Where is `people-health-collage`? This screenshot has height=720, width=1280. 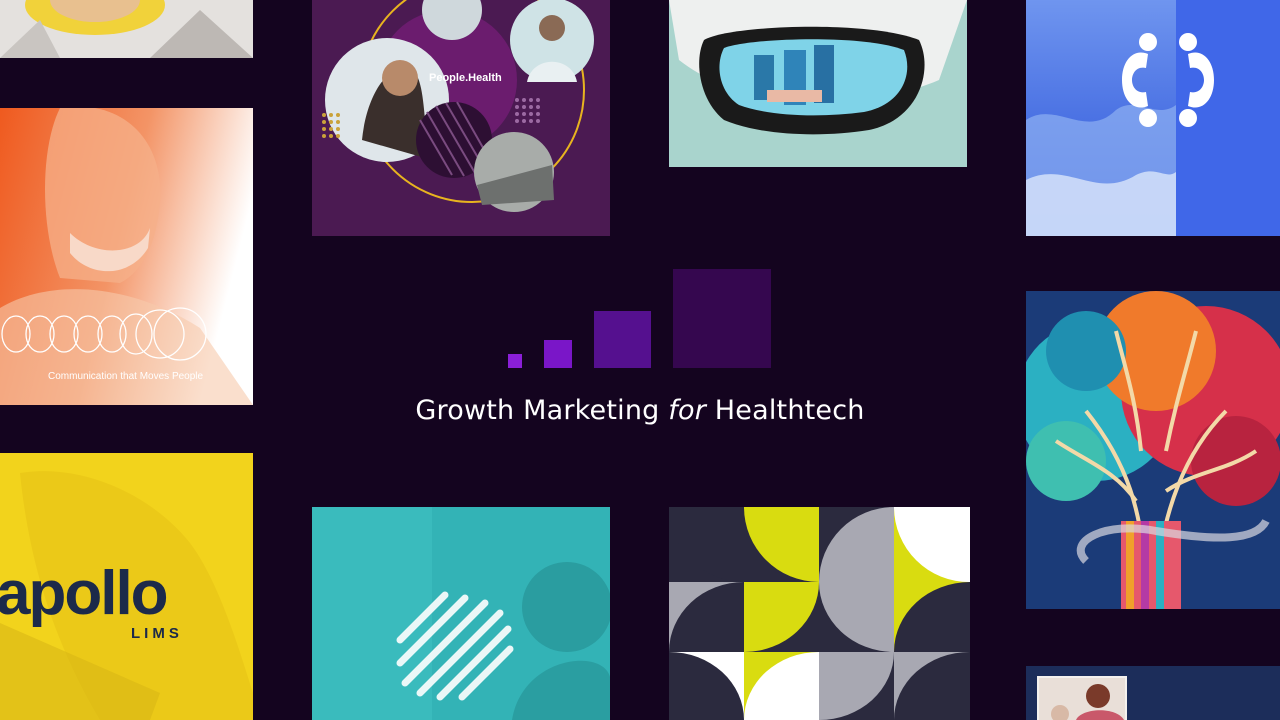 people-health-collage is located at coordinates (458, 106).